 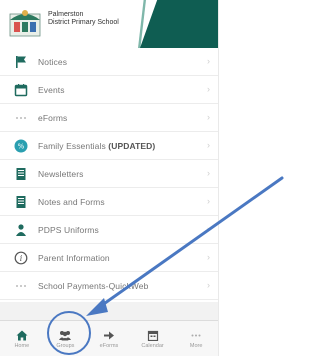 I want to click on more-icon, so click(x=196, y=335).